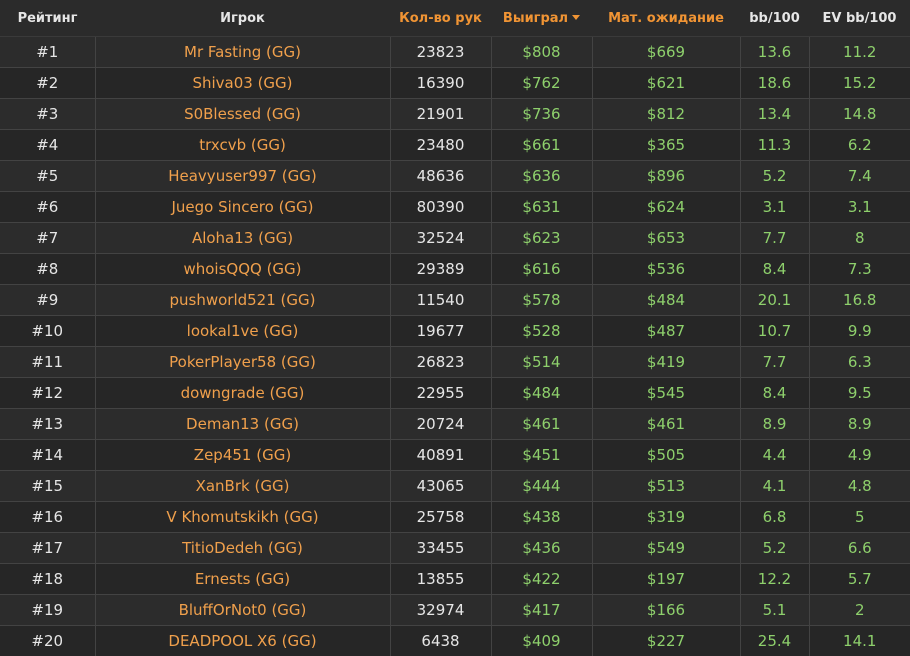  I want to click on ev-cell: $365, so click(666, 145).